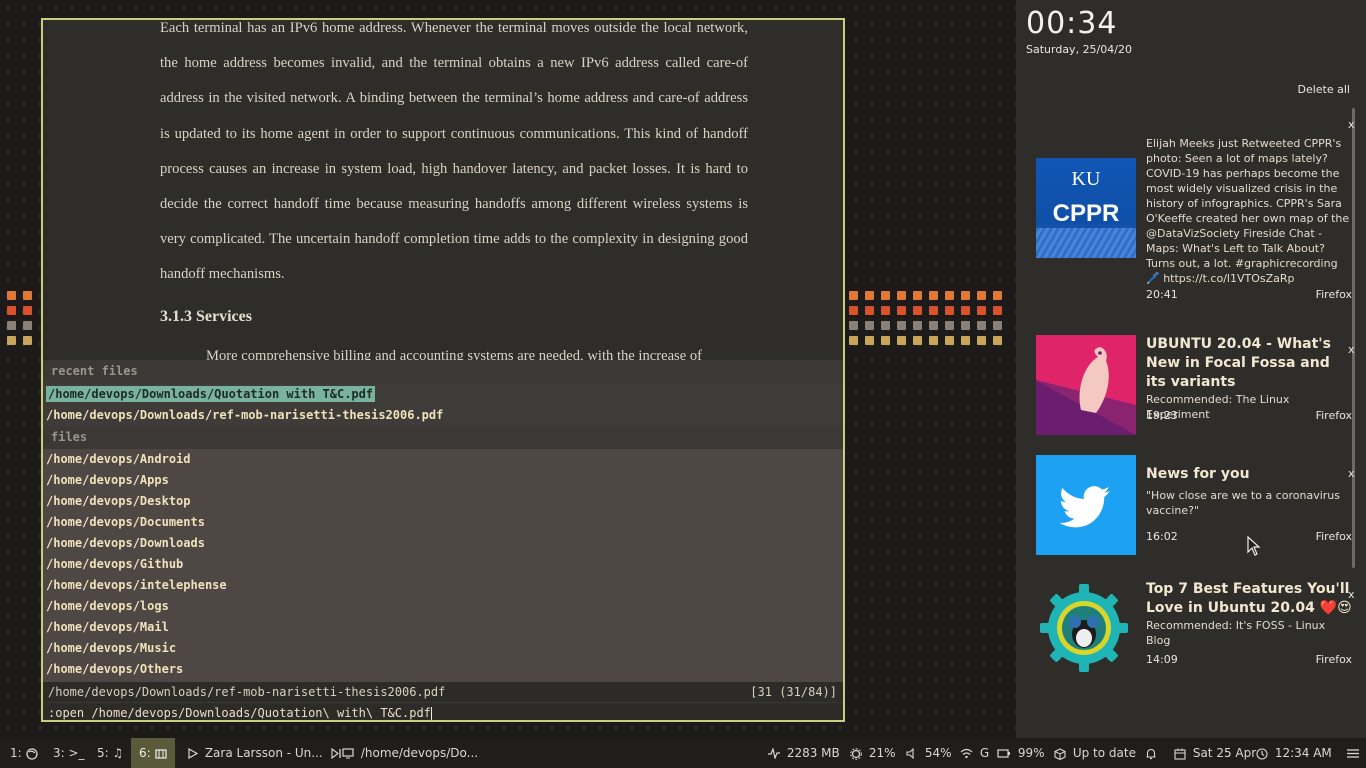 This screenshot has width=1366, height=768. Describe the element at coordinates (443, 669) in the screenshot. I see `completion-item: /home/devops/Others` at that location.